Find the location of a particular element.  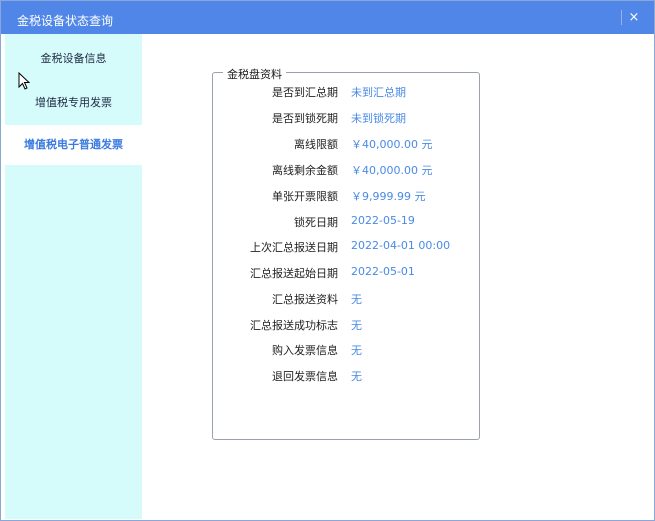

info-row-lock-period: 是否到锁死期 未到锁死期 is located at coordinates (346, 117).